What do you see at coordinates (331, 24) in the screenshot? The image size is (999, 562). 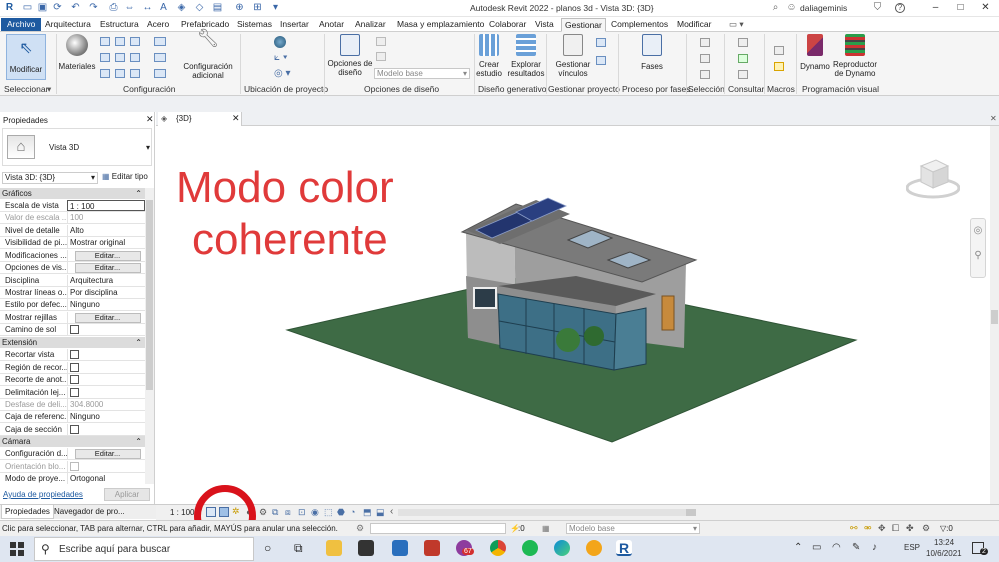 I see `tab-anotar: Anotar` at bounding box center [331, 24].